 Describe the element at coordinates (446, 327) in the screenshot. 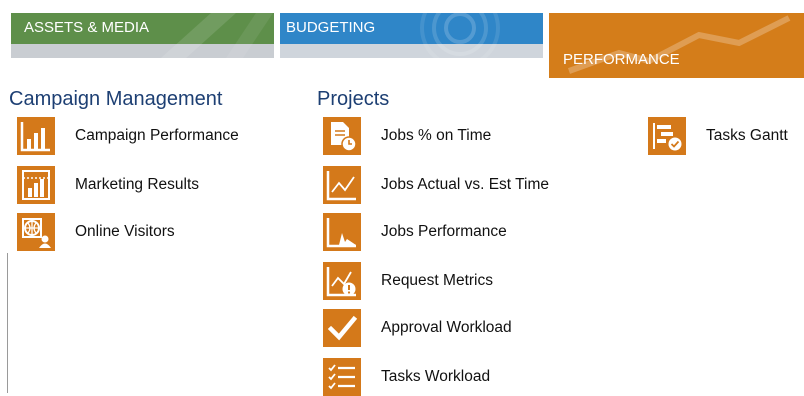

I see `report-label: Approval Workload` at that location.